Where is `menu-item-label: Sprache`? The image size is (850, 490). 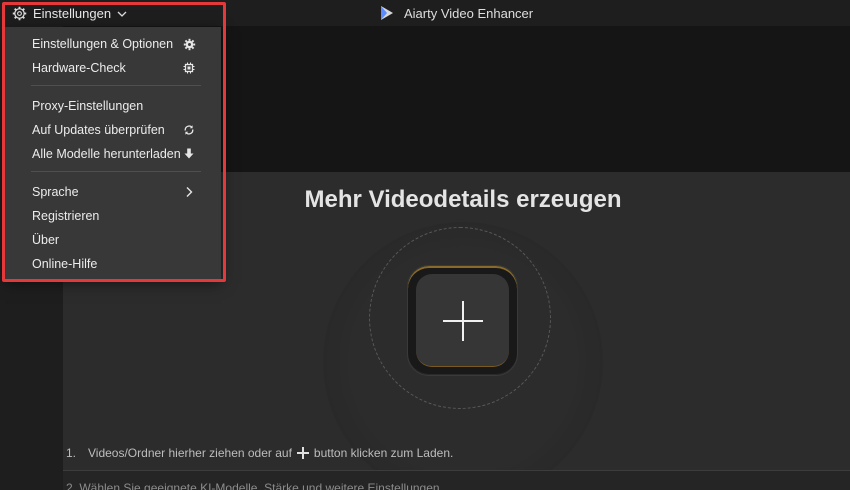
menu-item-label: Sprache is located at coordinates (55, 192).